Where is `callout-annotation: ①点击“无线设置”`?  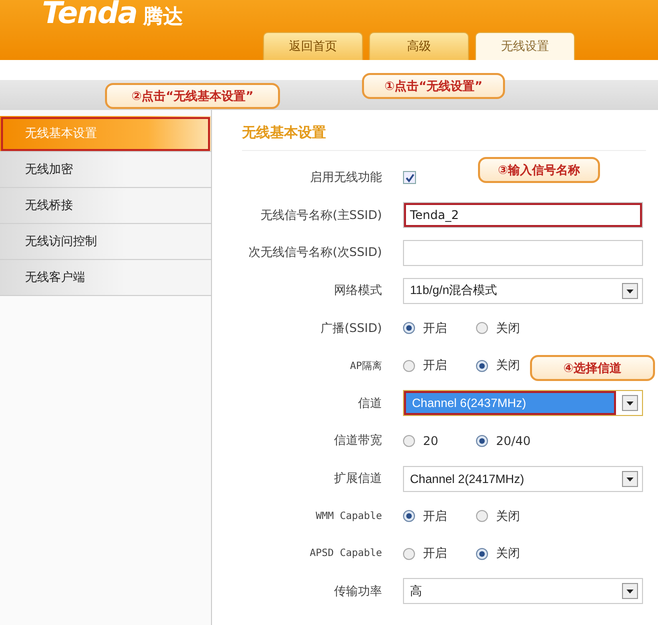 callout-annotation: ①点击“无线设置” is located at coordinates (433, 86).